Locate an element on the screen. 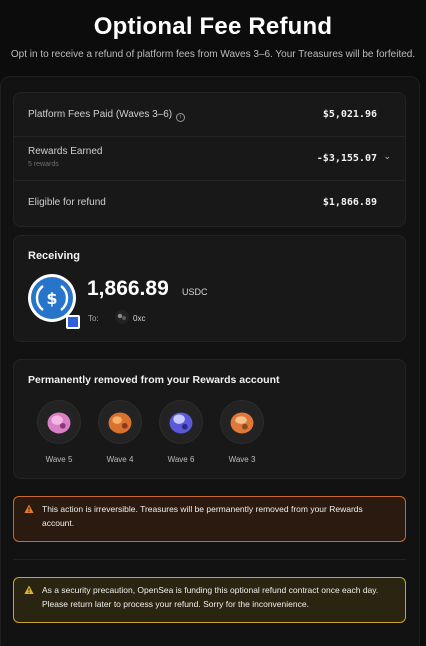  rewards-earned-label: Rewards Earned is located at coordinates (65, 151).